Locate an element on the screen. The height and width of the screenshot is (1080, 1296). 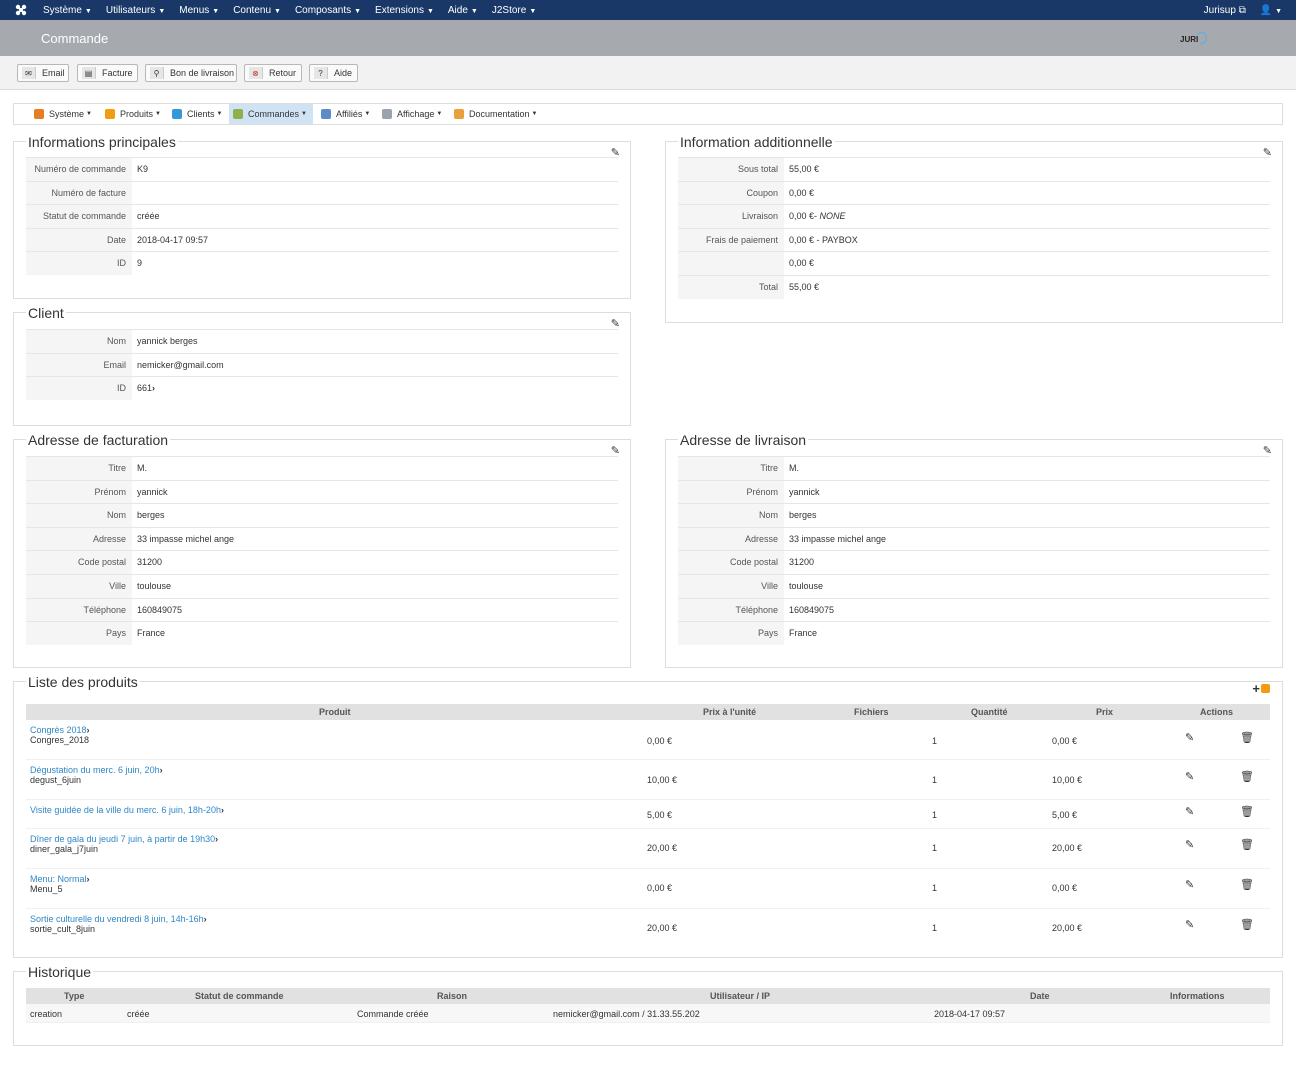
documentation-icon is located at coordinates (459, 114).